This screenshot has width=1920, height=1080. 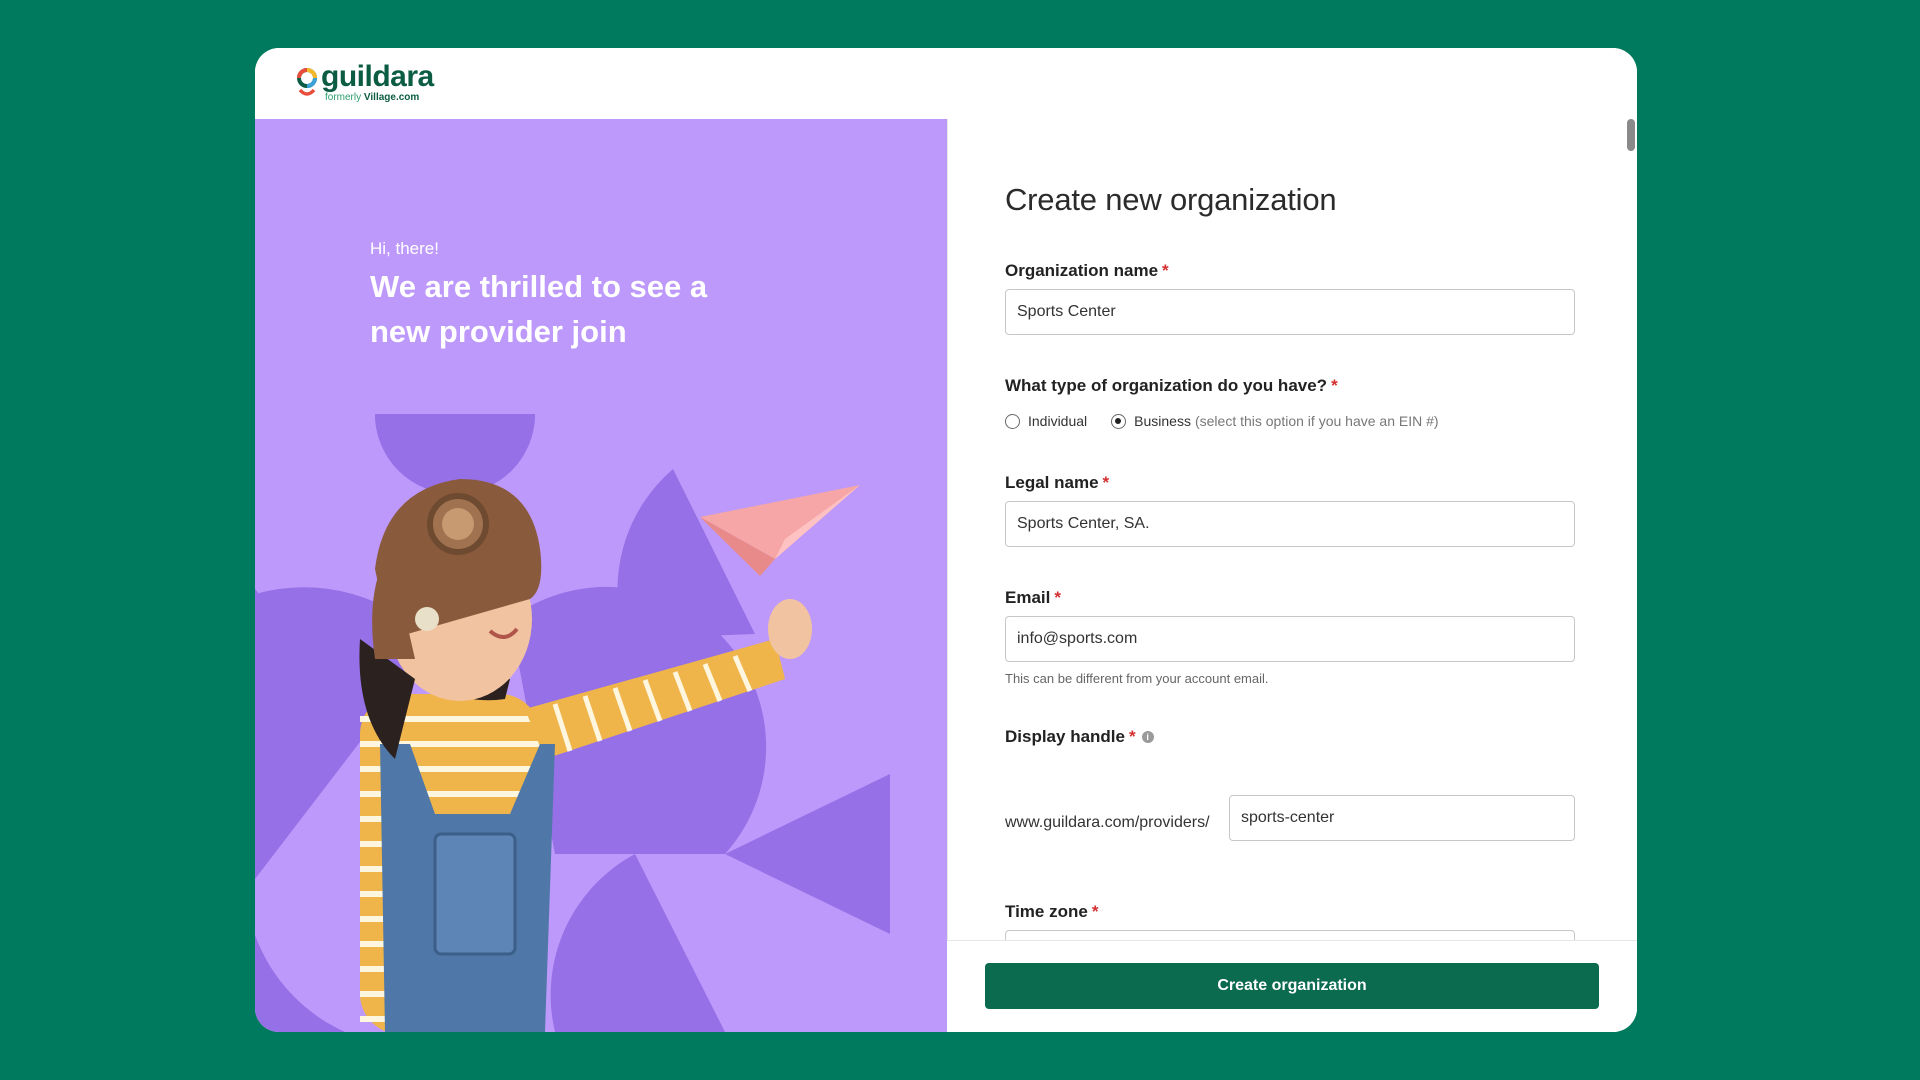 I want to click on org-name-label: Organization name *, so click(x=1087, y=271).